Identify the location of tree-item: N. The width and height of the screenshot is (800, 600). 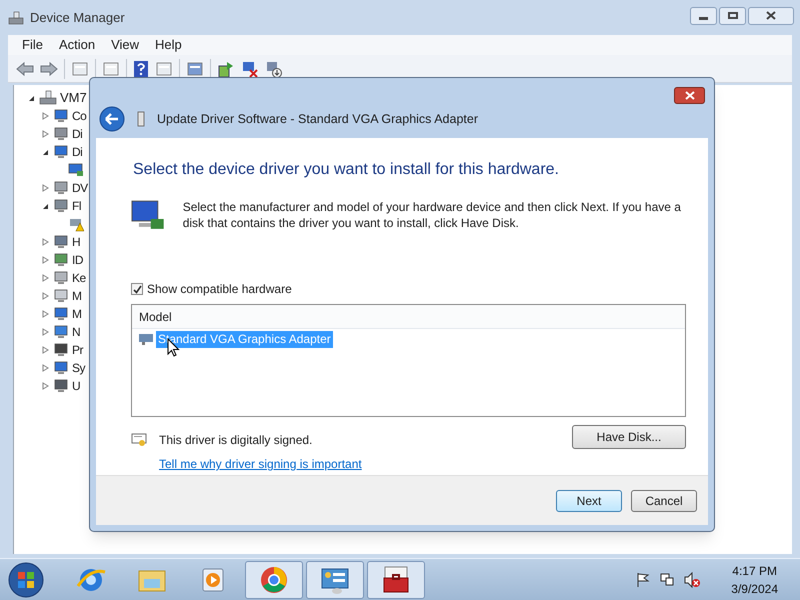
(76, 332).